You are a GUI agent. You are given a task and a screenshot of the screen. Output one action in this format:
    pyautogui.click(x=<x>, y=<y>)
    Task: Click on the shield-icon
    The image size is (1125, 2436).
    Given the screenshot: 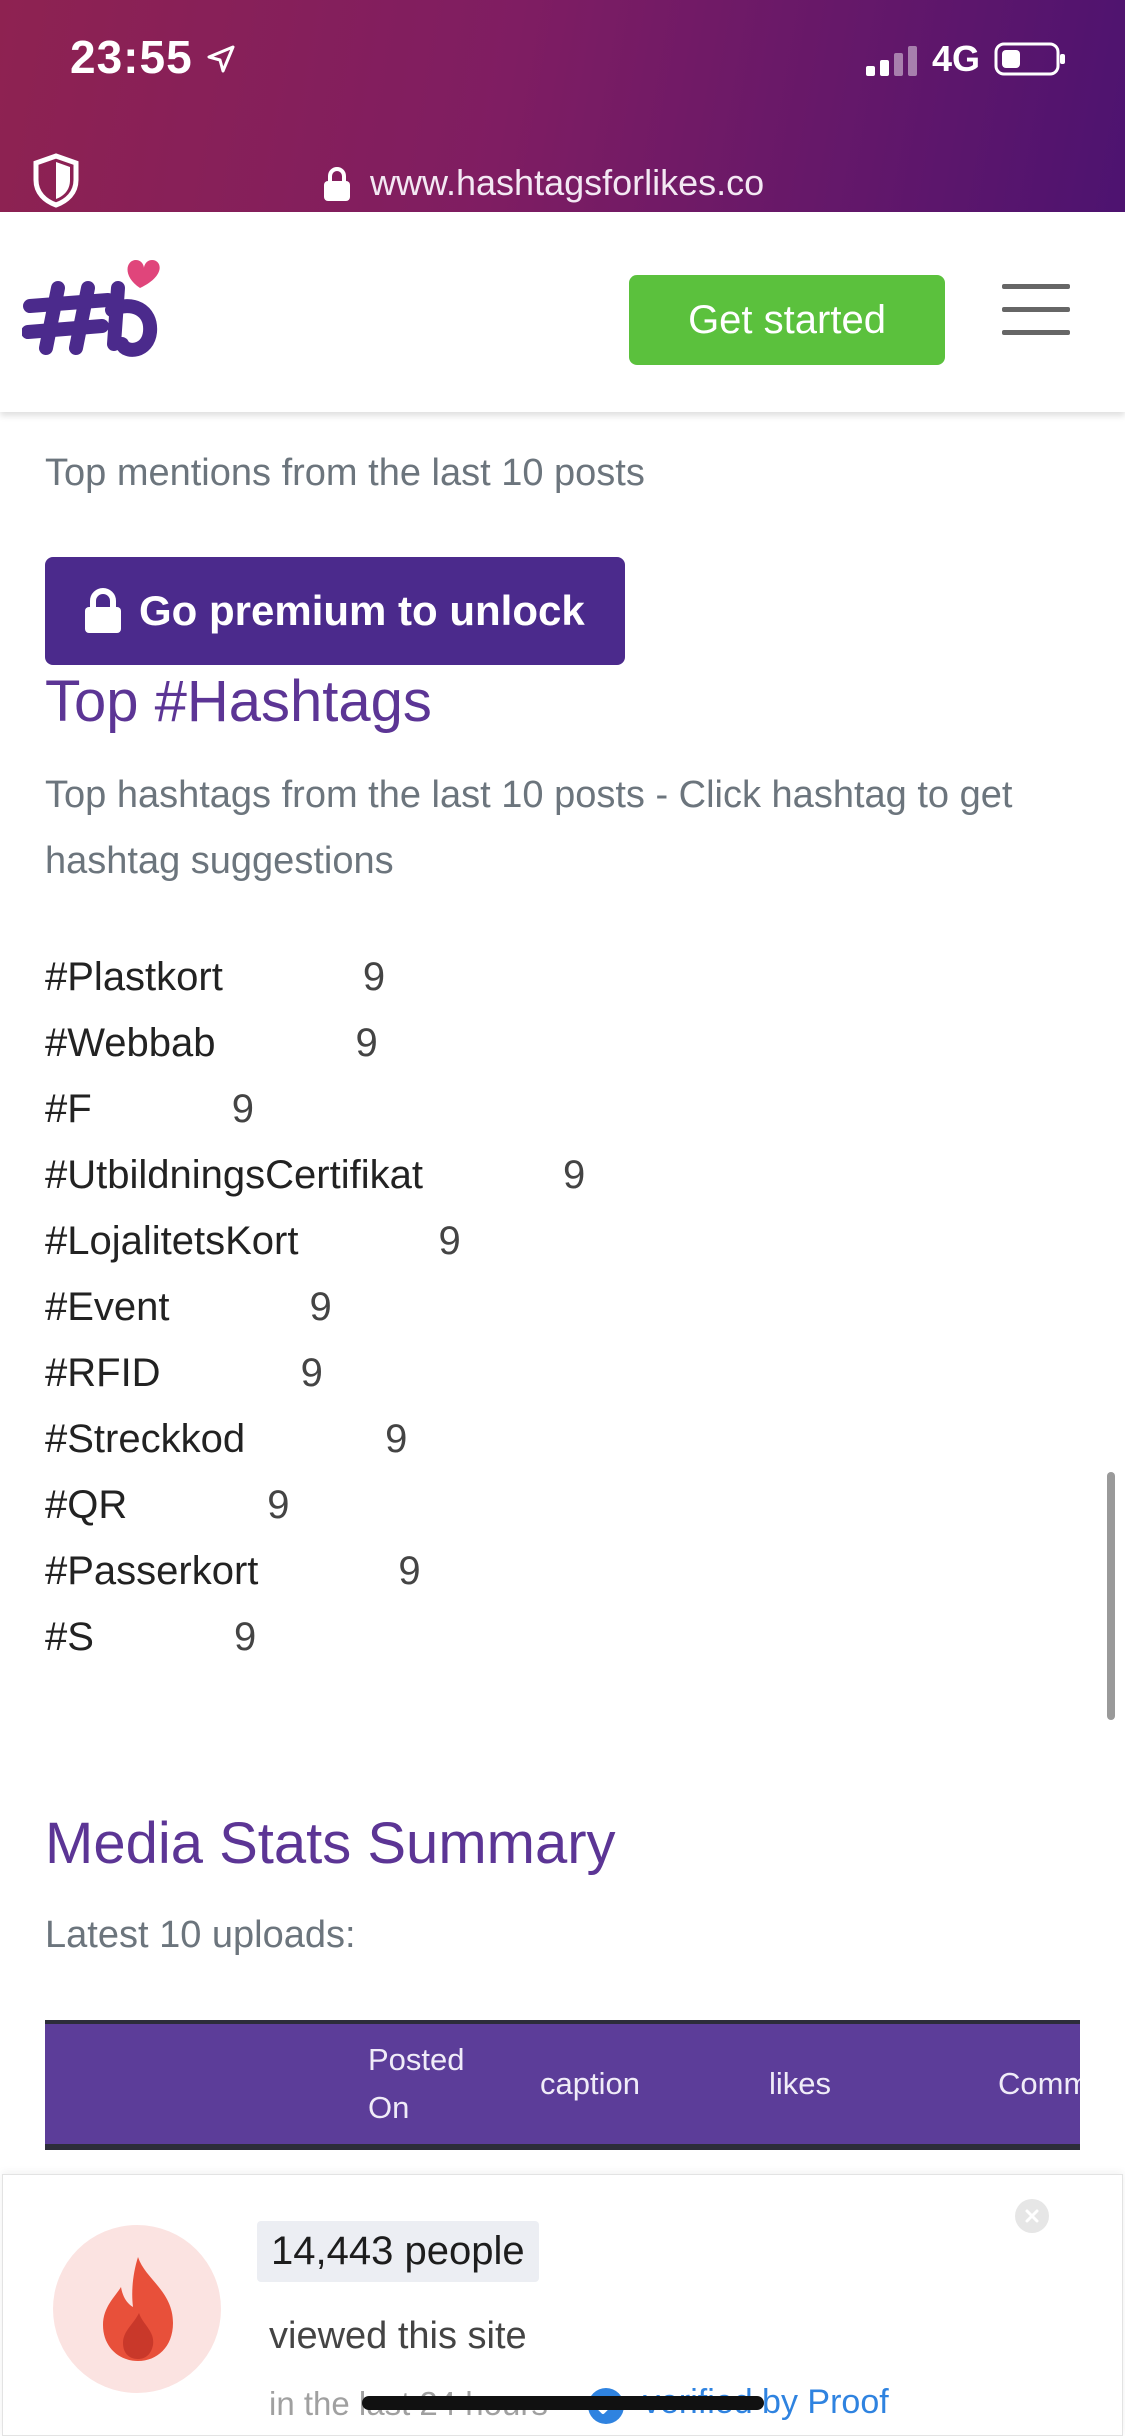 What is the action you would take?
    pyautogui.click(x=56, y=180)
    